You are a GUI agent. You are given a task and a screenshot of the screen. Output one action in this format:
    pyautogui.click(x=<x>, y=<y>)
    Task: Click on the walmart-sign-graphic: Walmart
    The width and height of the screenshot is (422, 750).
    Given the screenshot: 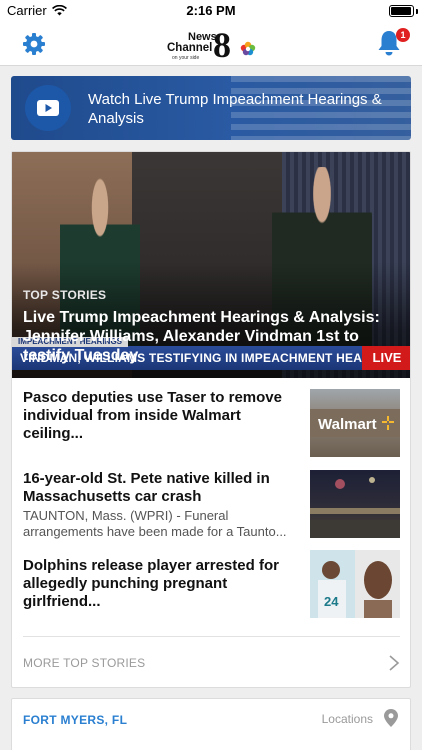 What is the action you would take?
    pyautogui.click(x=355, y=423)
    